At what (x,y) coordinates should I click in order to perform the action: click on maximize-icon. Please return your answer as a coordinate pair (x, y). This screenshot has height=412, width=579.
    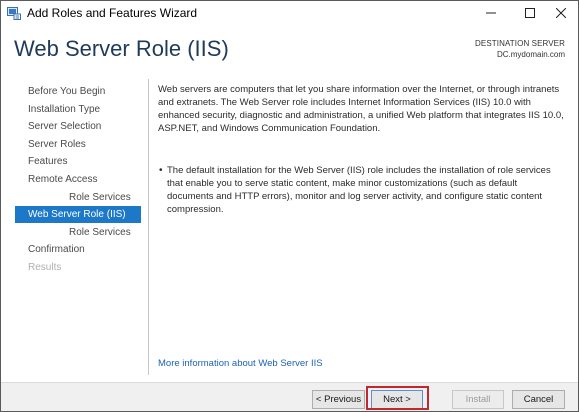
    Looking at the image, I should click on (530, 13).